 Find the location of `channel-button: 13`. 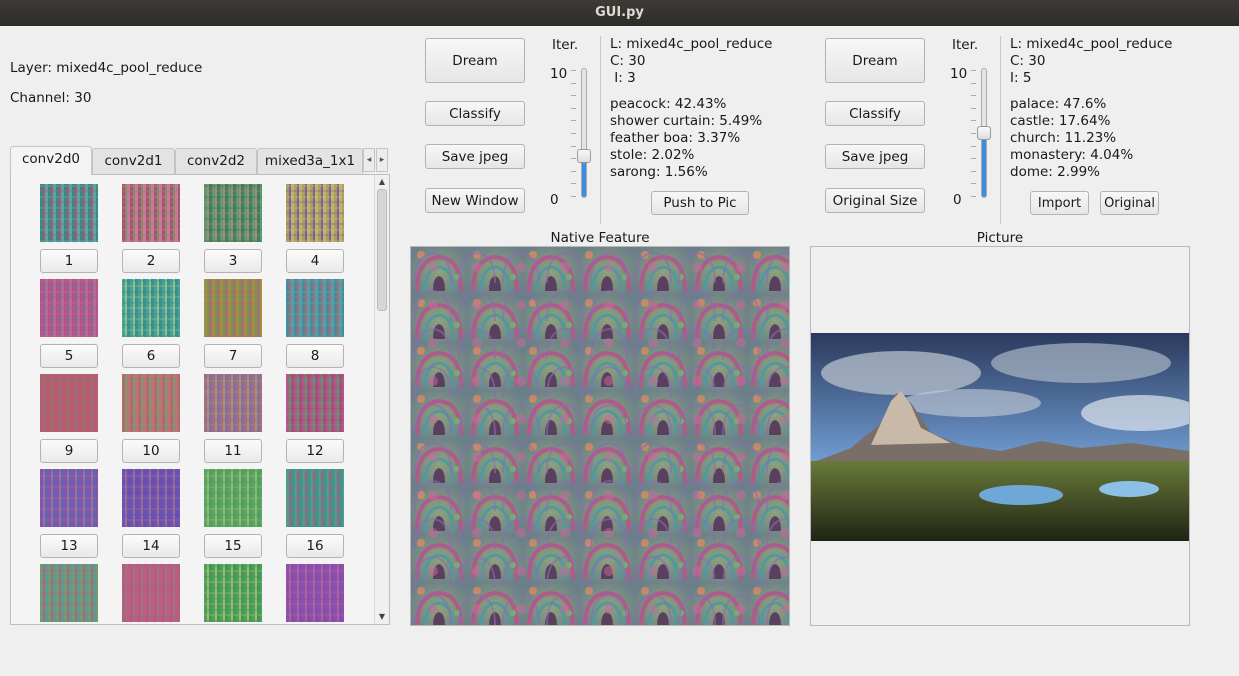

channel-button: 13 is located at coordinates (69, 546).